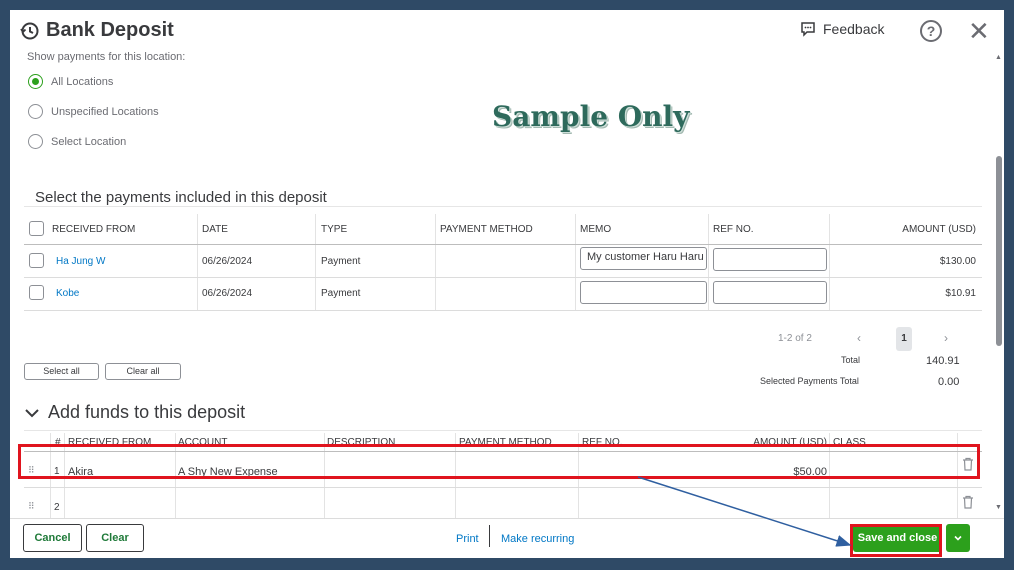 Image resolution: width=1014 pixels, height=570 pixels. Describe the element at coordinates (949, 382) in the screenshot. I see `selected-total-value: 0.00` at that location.